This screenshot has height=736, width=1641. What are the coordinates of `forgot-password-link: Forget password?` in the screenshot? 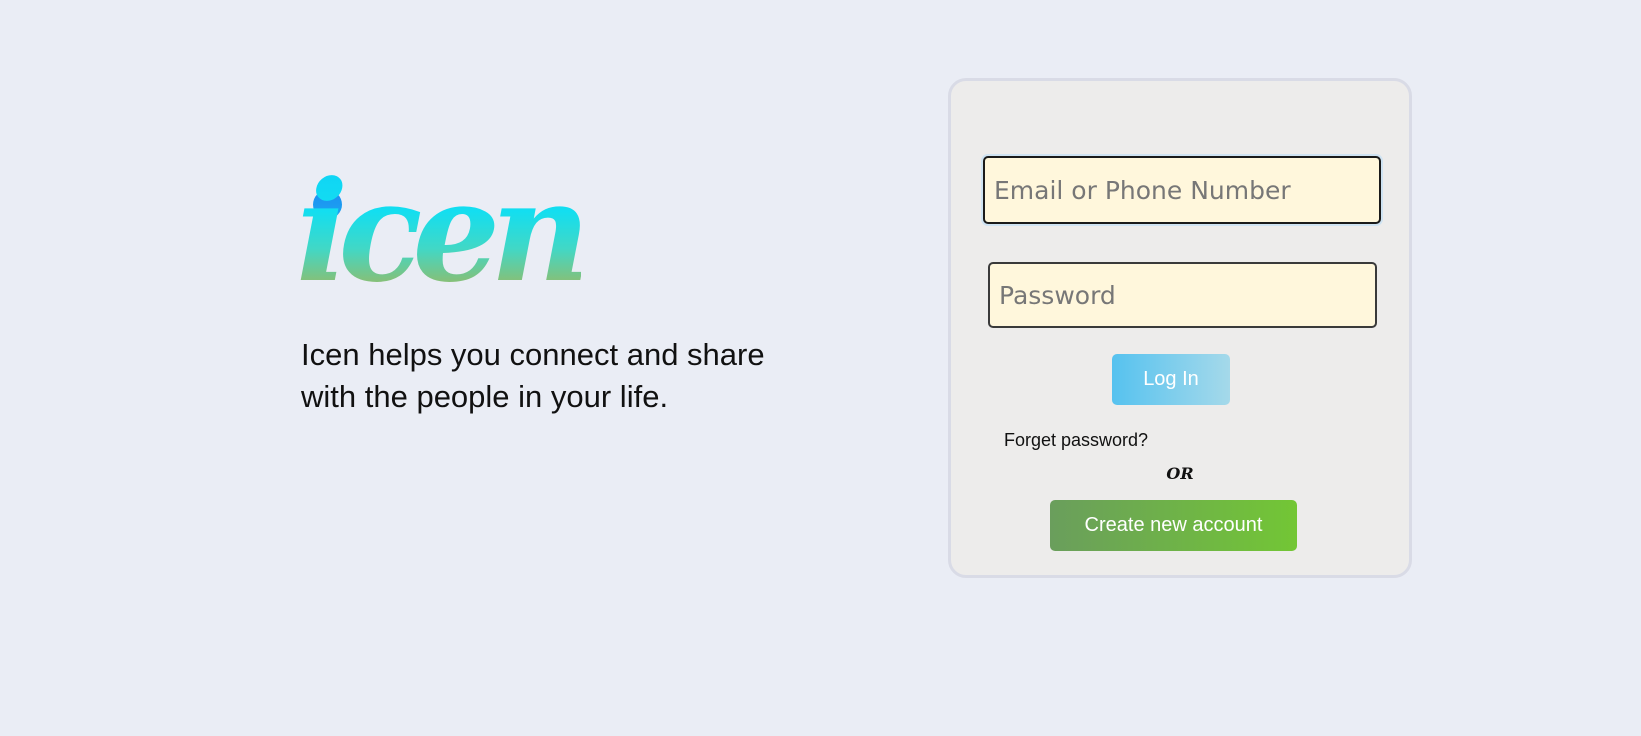 It's located at (1076, 440).